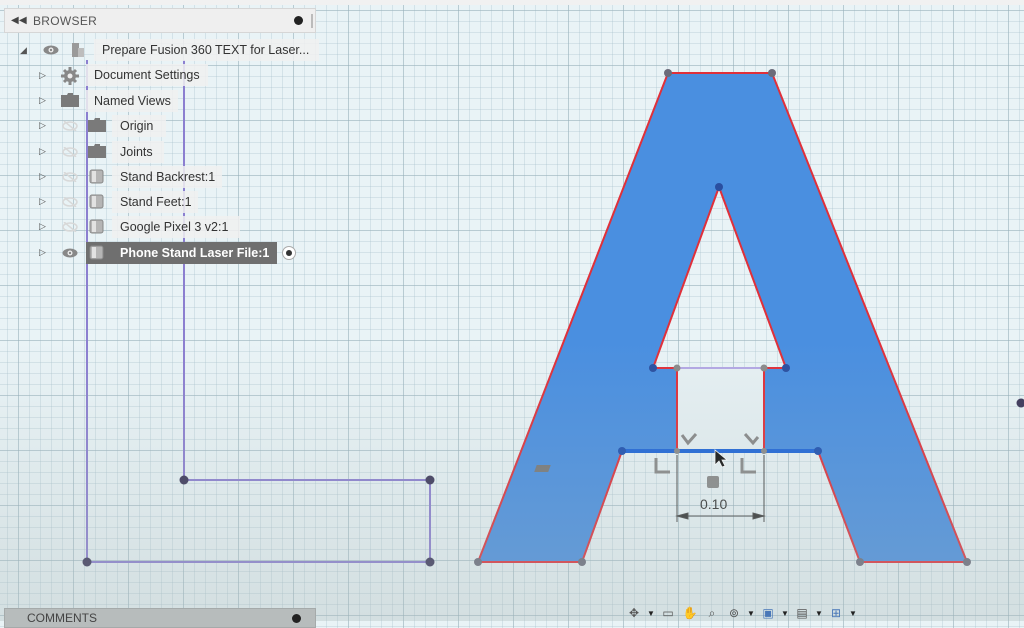 The height and width of the screenshot is (628, 1024). What do you see at coordinates (690, 613) in the screenshot?
I see `pan-icon: ✋` at bounding box center [690, 613].